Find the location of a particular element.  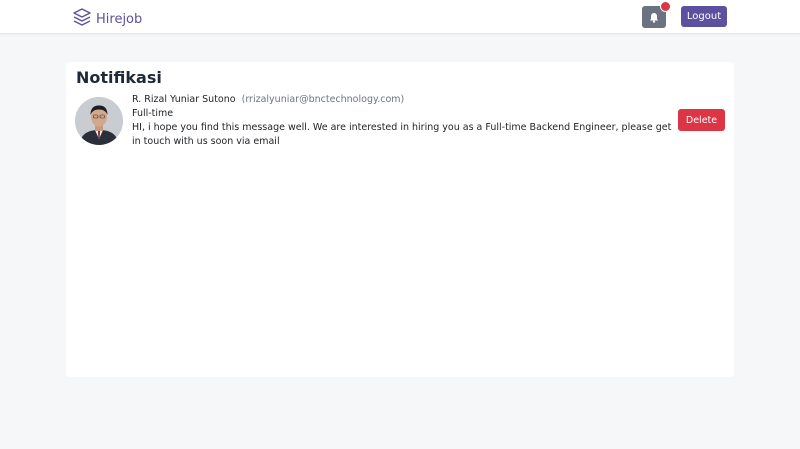

sender-email: (rrizalyuniar@bnctechnology.com) is located at coordinates (323, 99).